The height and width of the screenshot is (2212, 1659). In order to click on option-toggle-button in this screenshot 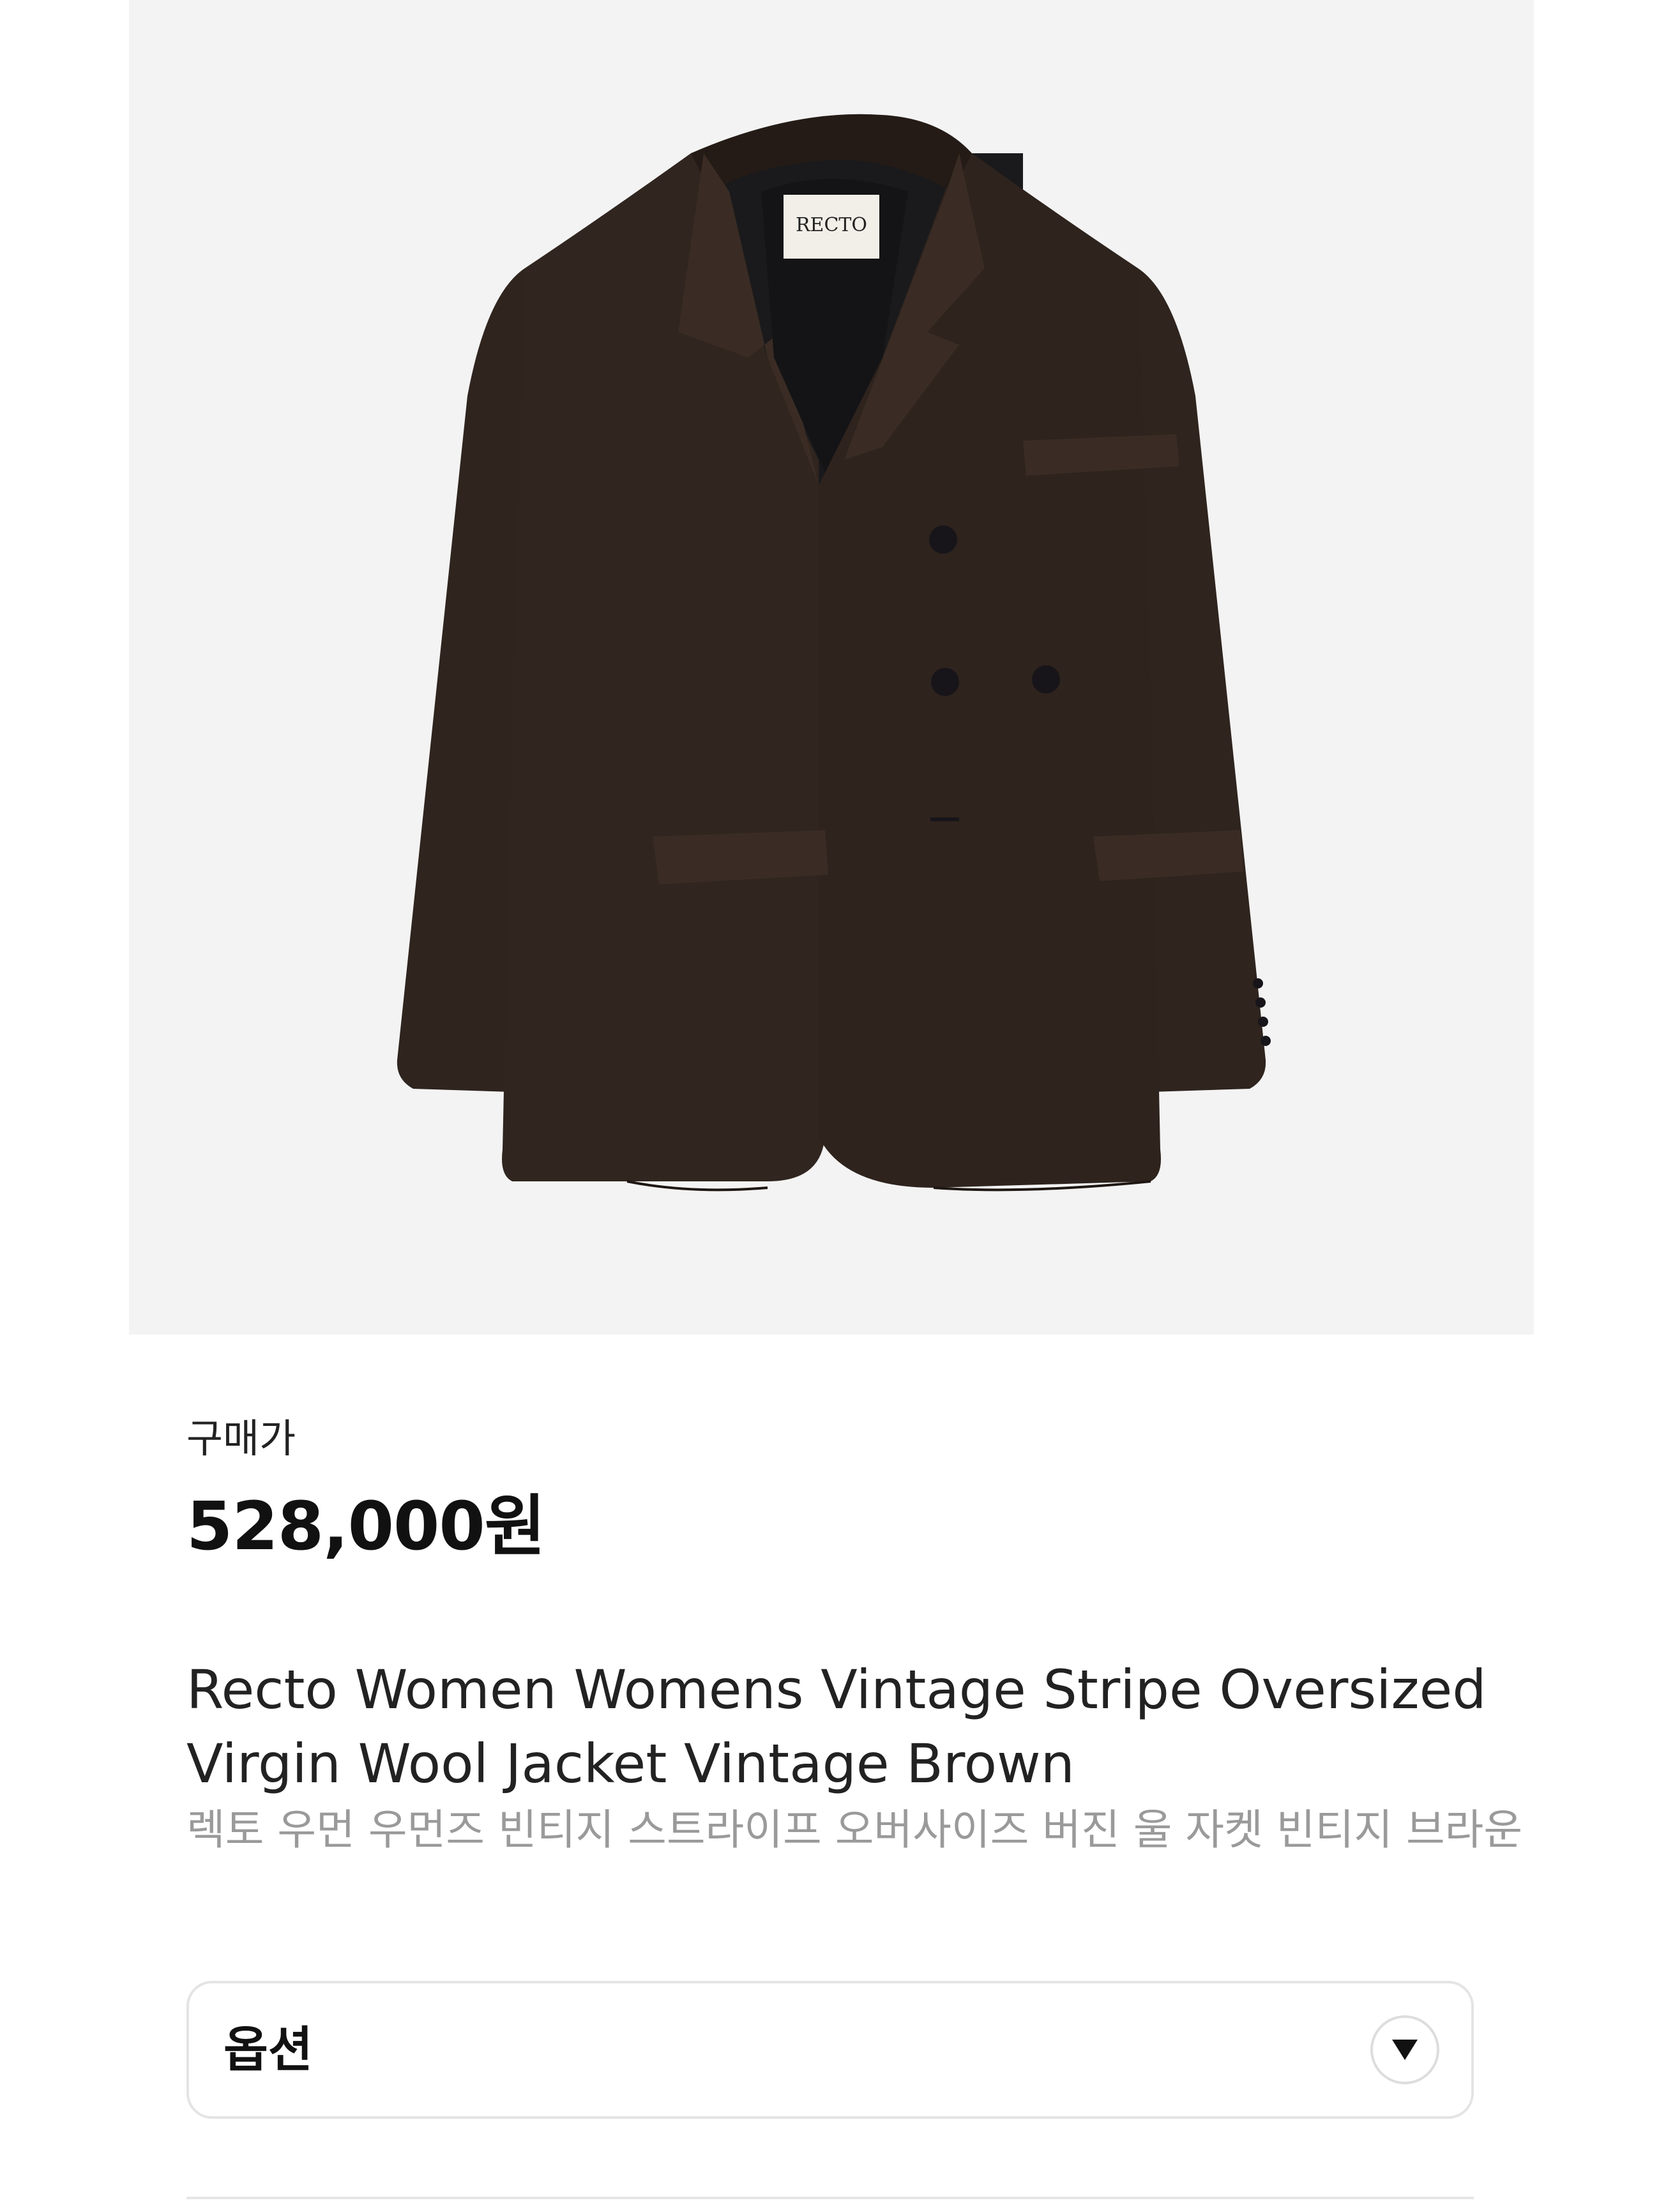, I will do `click(1405, 2049)`.